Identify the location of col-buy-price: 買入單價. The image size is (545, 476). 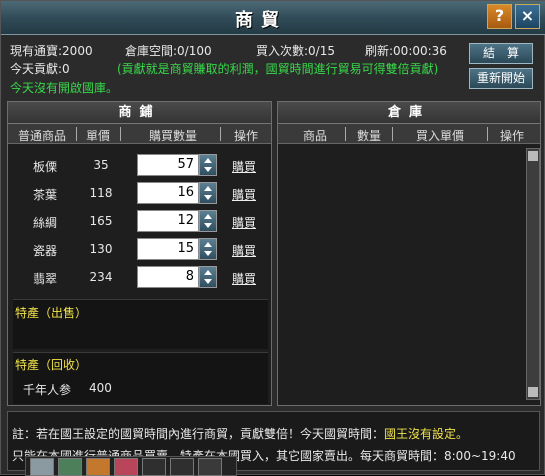
(439, 136).